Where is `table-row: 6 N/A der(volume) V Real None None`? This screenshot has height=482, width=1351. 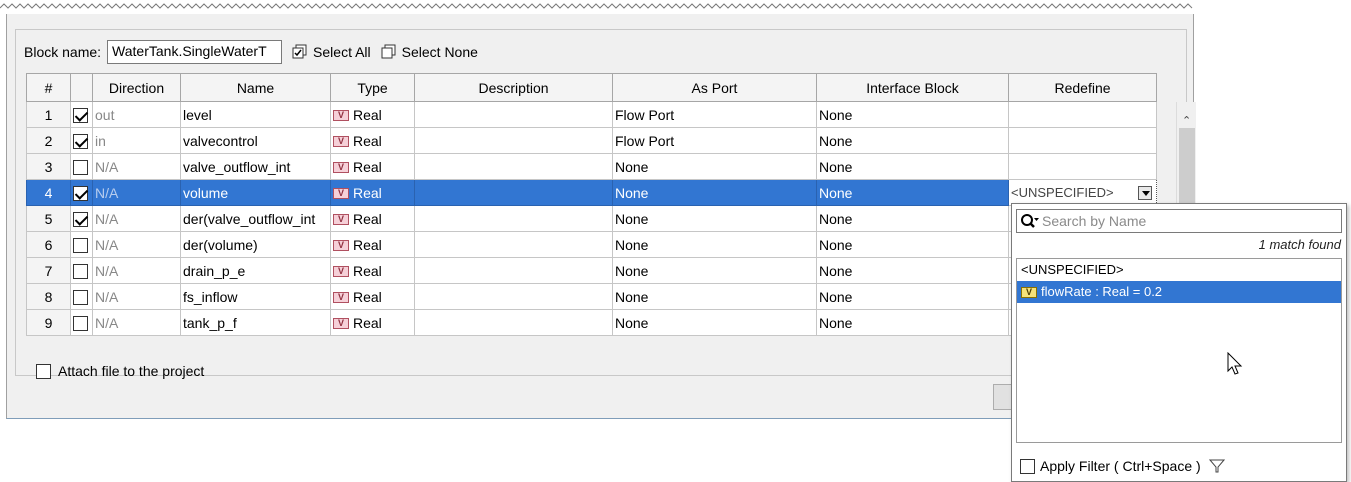
table-row: 6 N/A der(volume) V Real None None is located at coordinates (591, 244).